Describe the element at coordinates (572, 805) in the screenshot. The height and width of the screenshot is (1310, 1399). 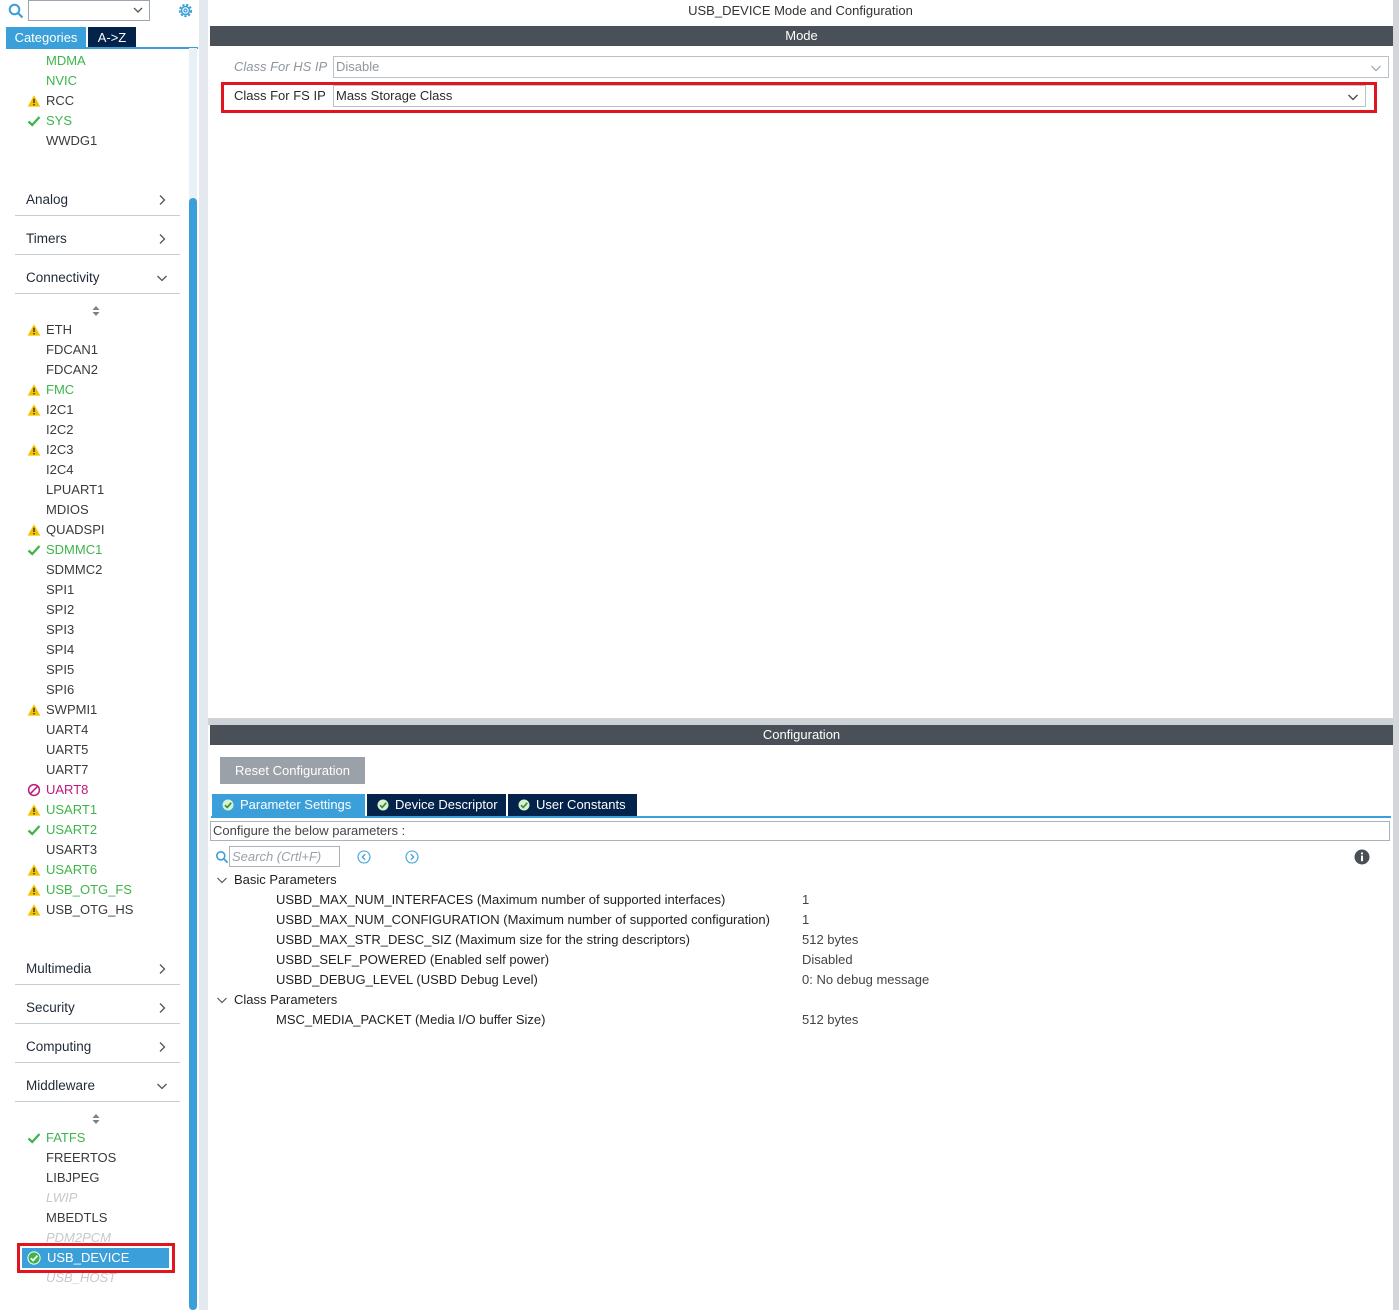
I see `tab-user-constants: User Constants` at that location.